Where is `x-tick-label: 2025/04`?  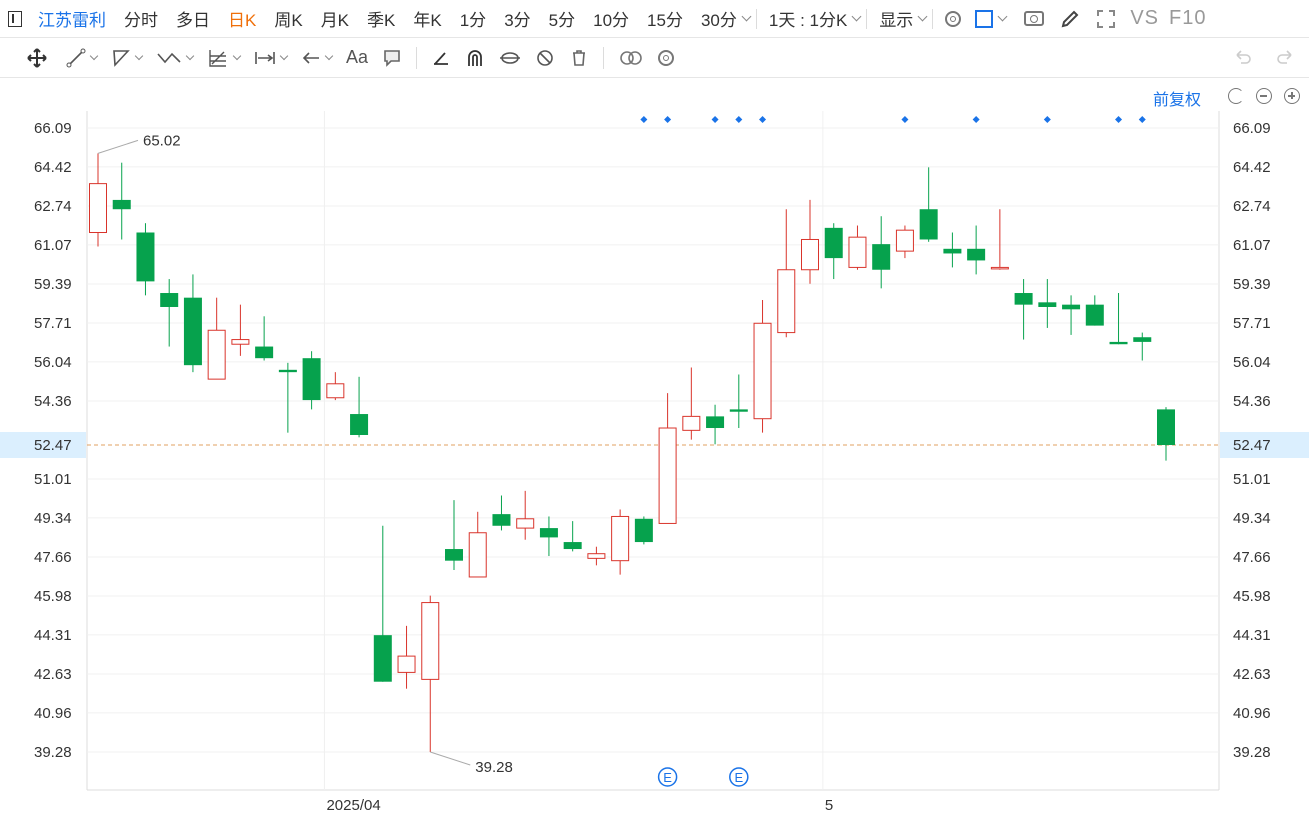 x-tick-label: 2025/04 is located at coordinates (353, 805).